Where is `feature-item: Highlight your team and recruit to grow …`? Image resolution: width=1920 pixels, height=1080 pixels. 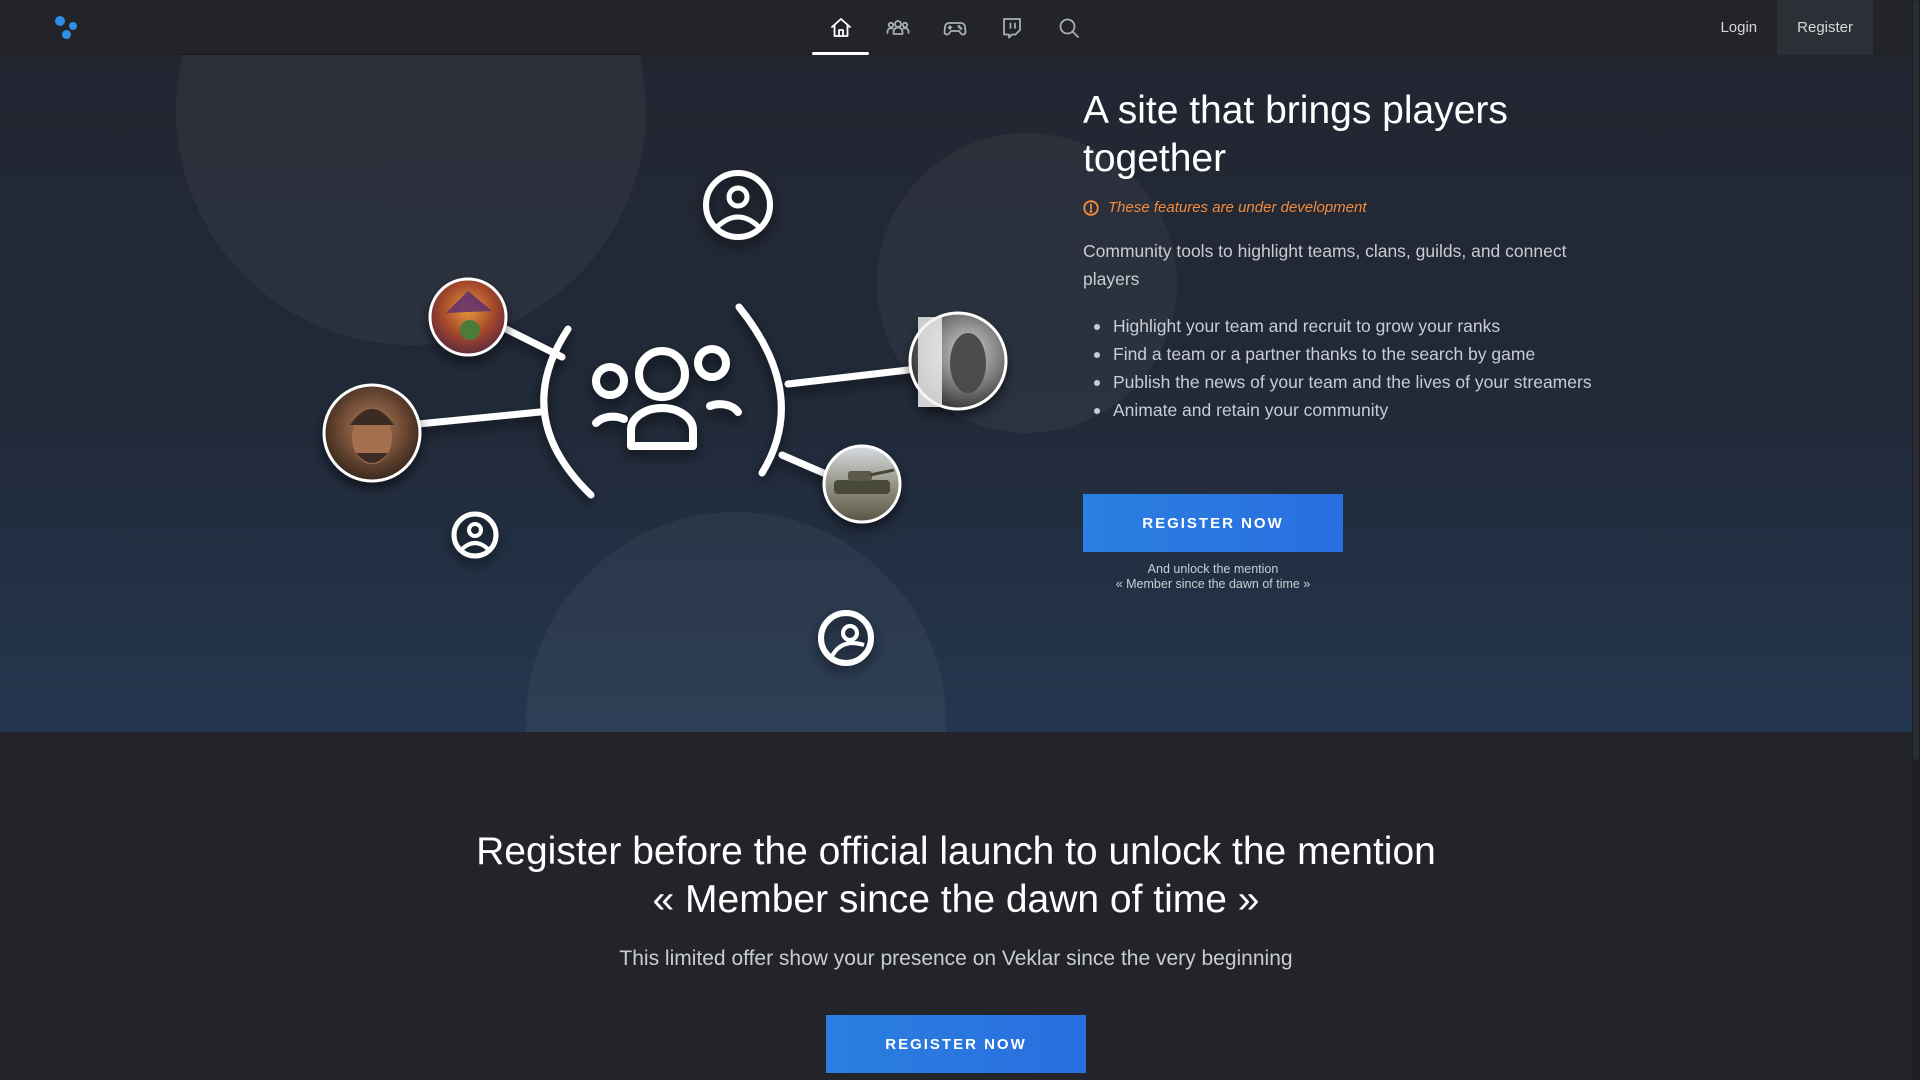
feature-item: Highlight your team and recruit to grow … is located at coordinates (1348, 326).